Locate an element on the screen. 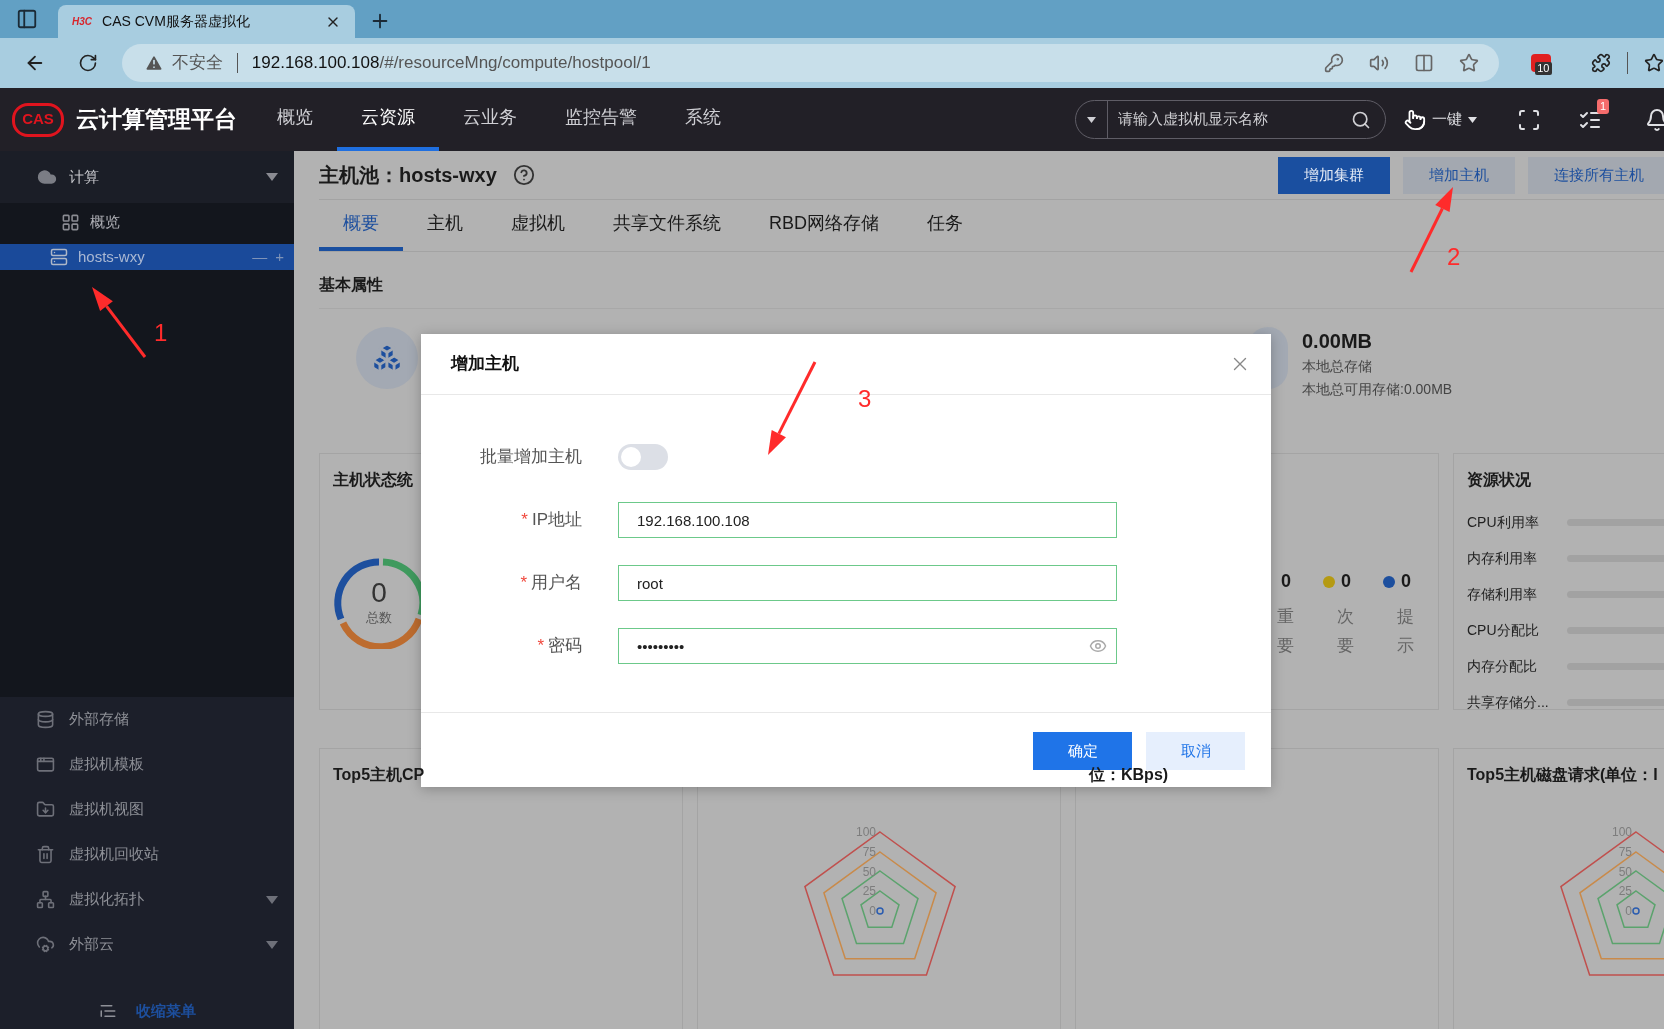 Image resolution: width=1664 pixels, height=1029 pixels. page-tab: 概要 is located at coordinates (361, 225).